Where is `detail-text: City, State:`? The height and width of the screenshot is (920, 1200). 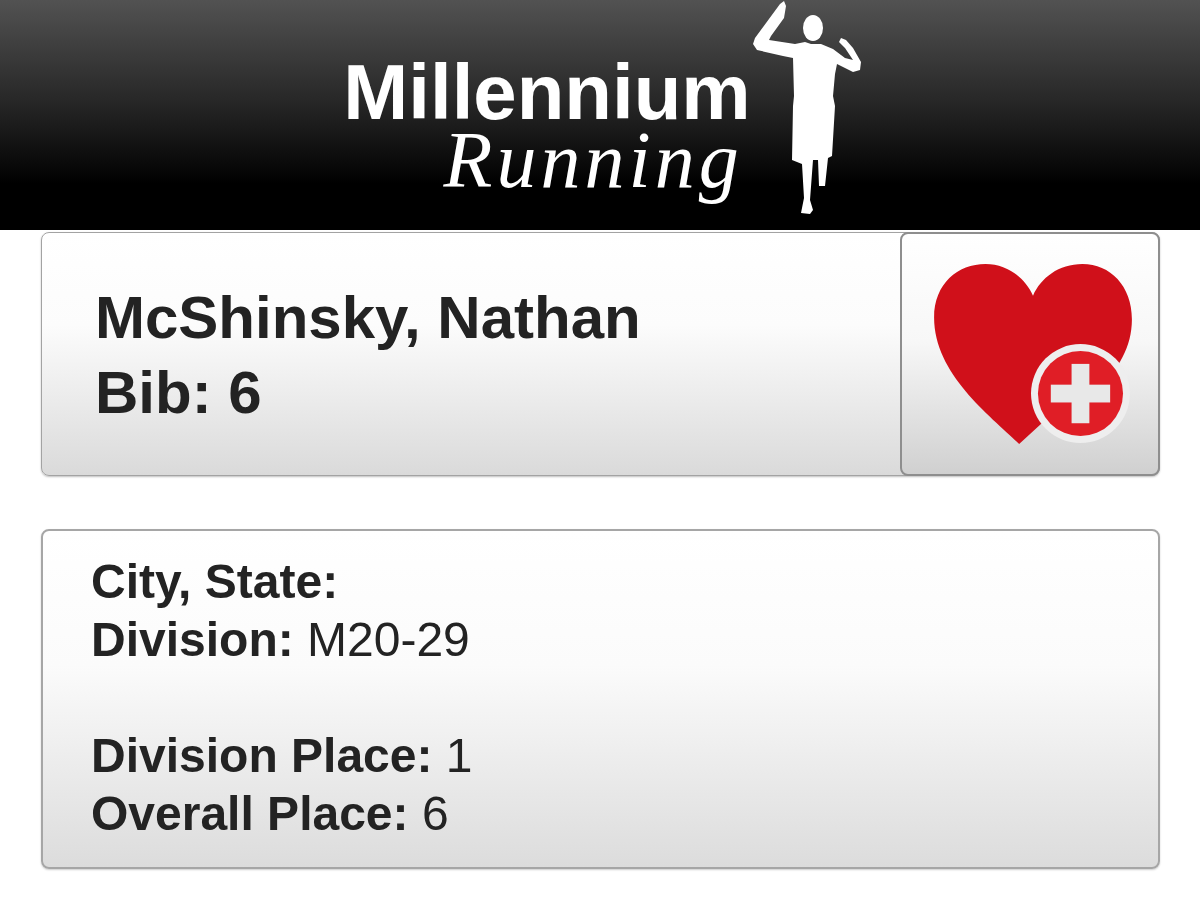
detail-text: City, State: is located at coordinates (215, 582).